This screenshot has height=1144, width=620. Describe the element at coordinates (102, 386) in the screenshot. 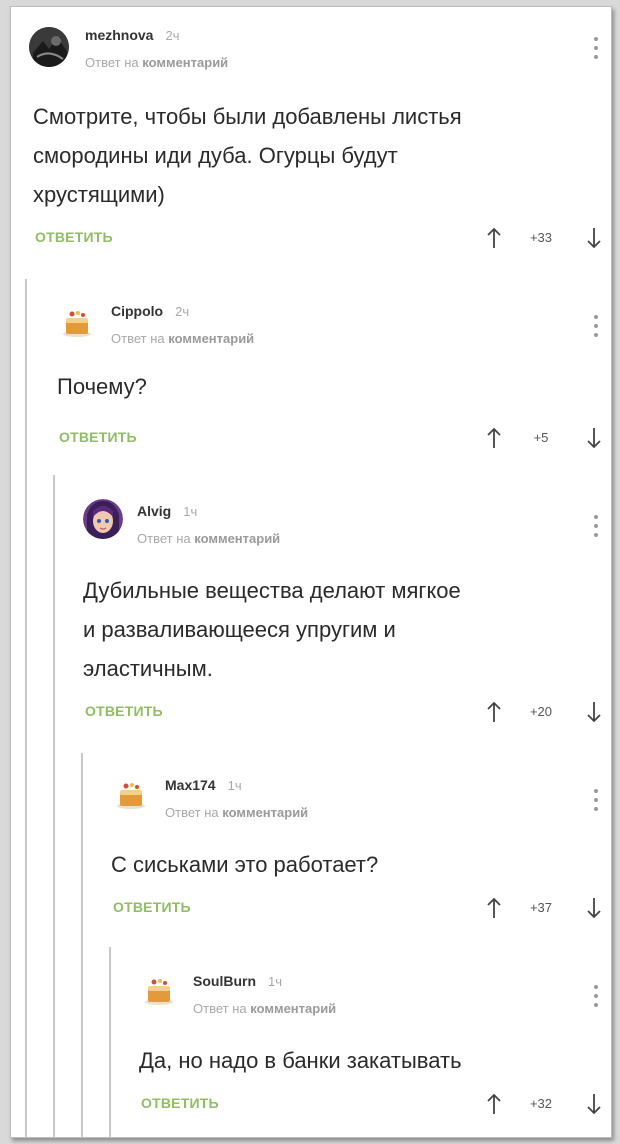

I see `comment-text: Почему?` at that location.